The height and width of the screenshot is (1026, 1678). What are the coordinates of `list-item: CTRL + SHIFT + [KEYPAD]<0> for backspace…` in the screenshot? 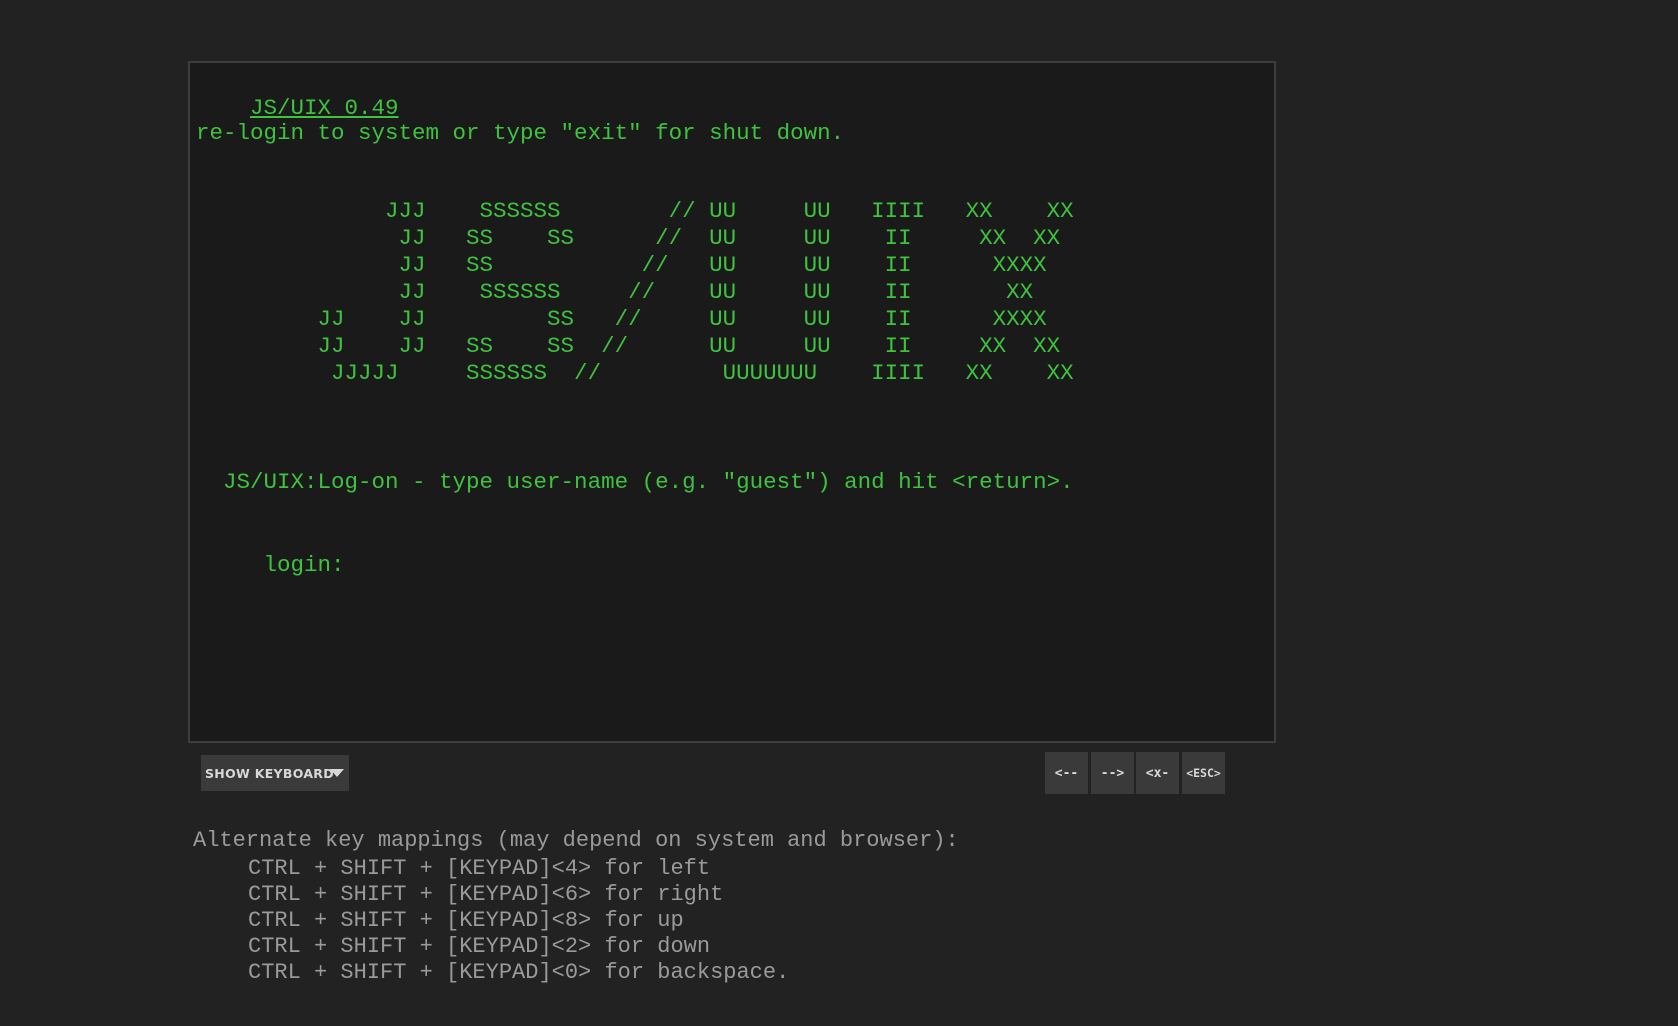 It's located at (519, 972).